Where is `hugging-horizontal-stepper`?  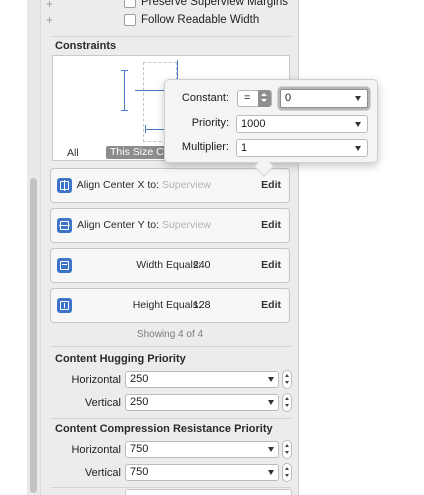
hugging-horizontal-stepper is located at coordinates (287, 379).